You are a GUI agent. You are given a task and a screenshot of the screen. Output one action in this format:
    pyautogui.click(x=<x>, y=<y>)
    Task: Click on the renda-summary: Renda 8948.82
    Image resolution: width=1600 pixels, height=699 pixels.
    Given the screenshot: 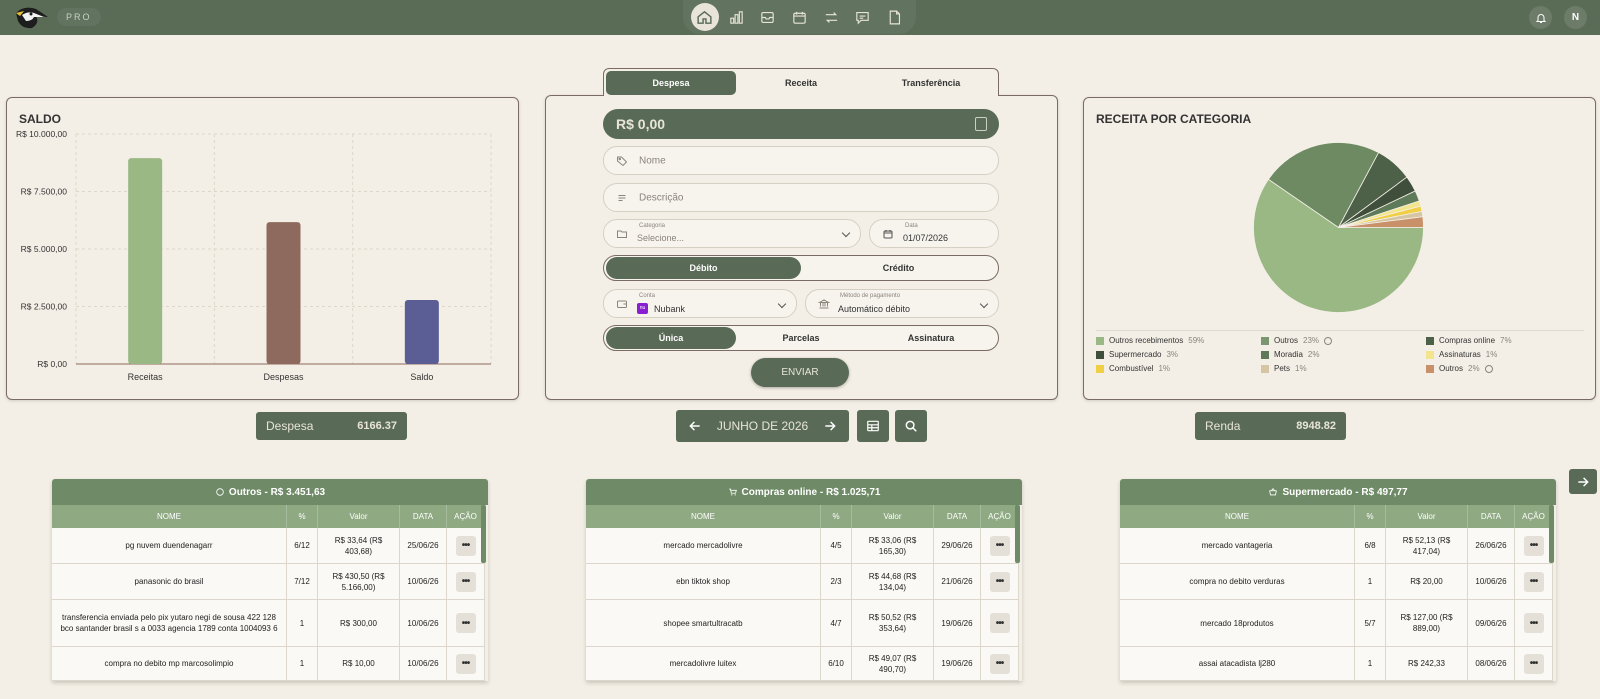 What is the action you would take?
    pyautogui.click(x=1270, y=426)
    